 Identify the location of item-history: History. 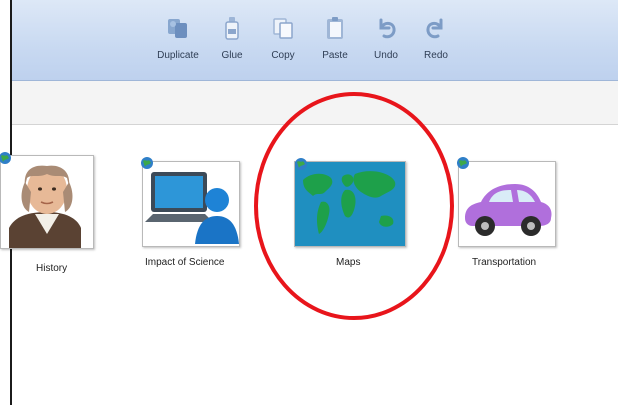
(55, 218).